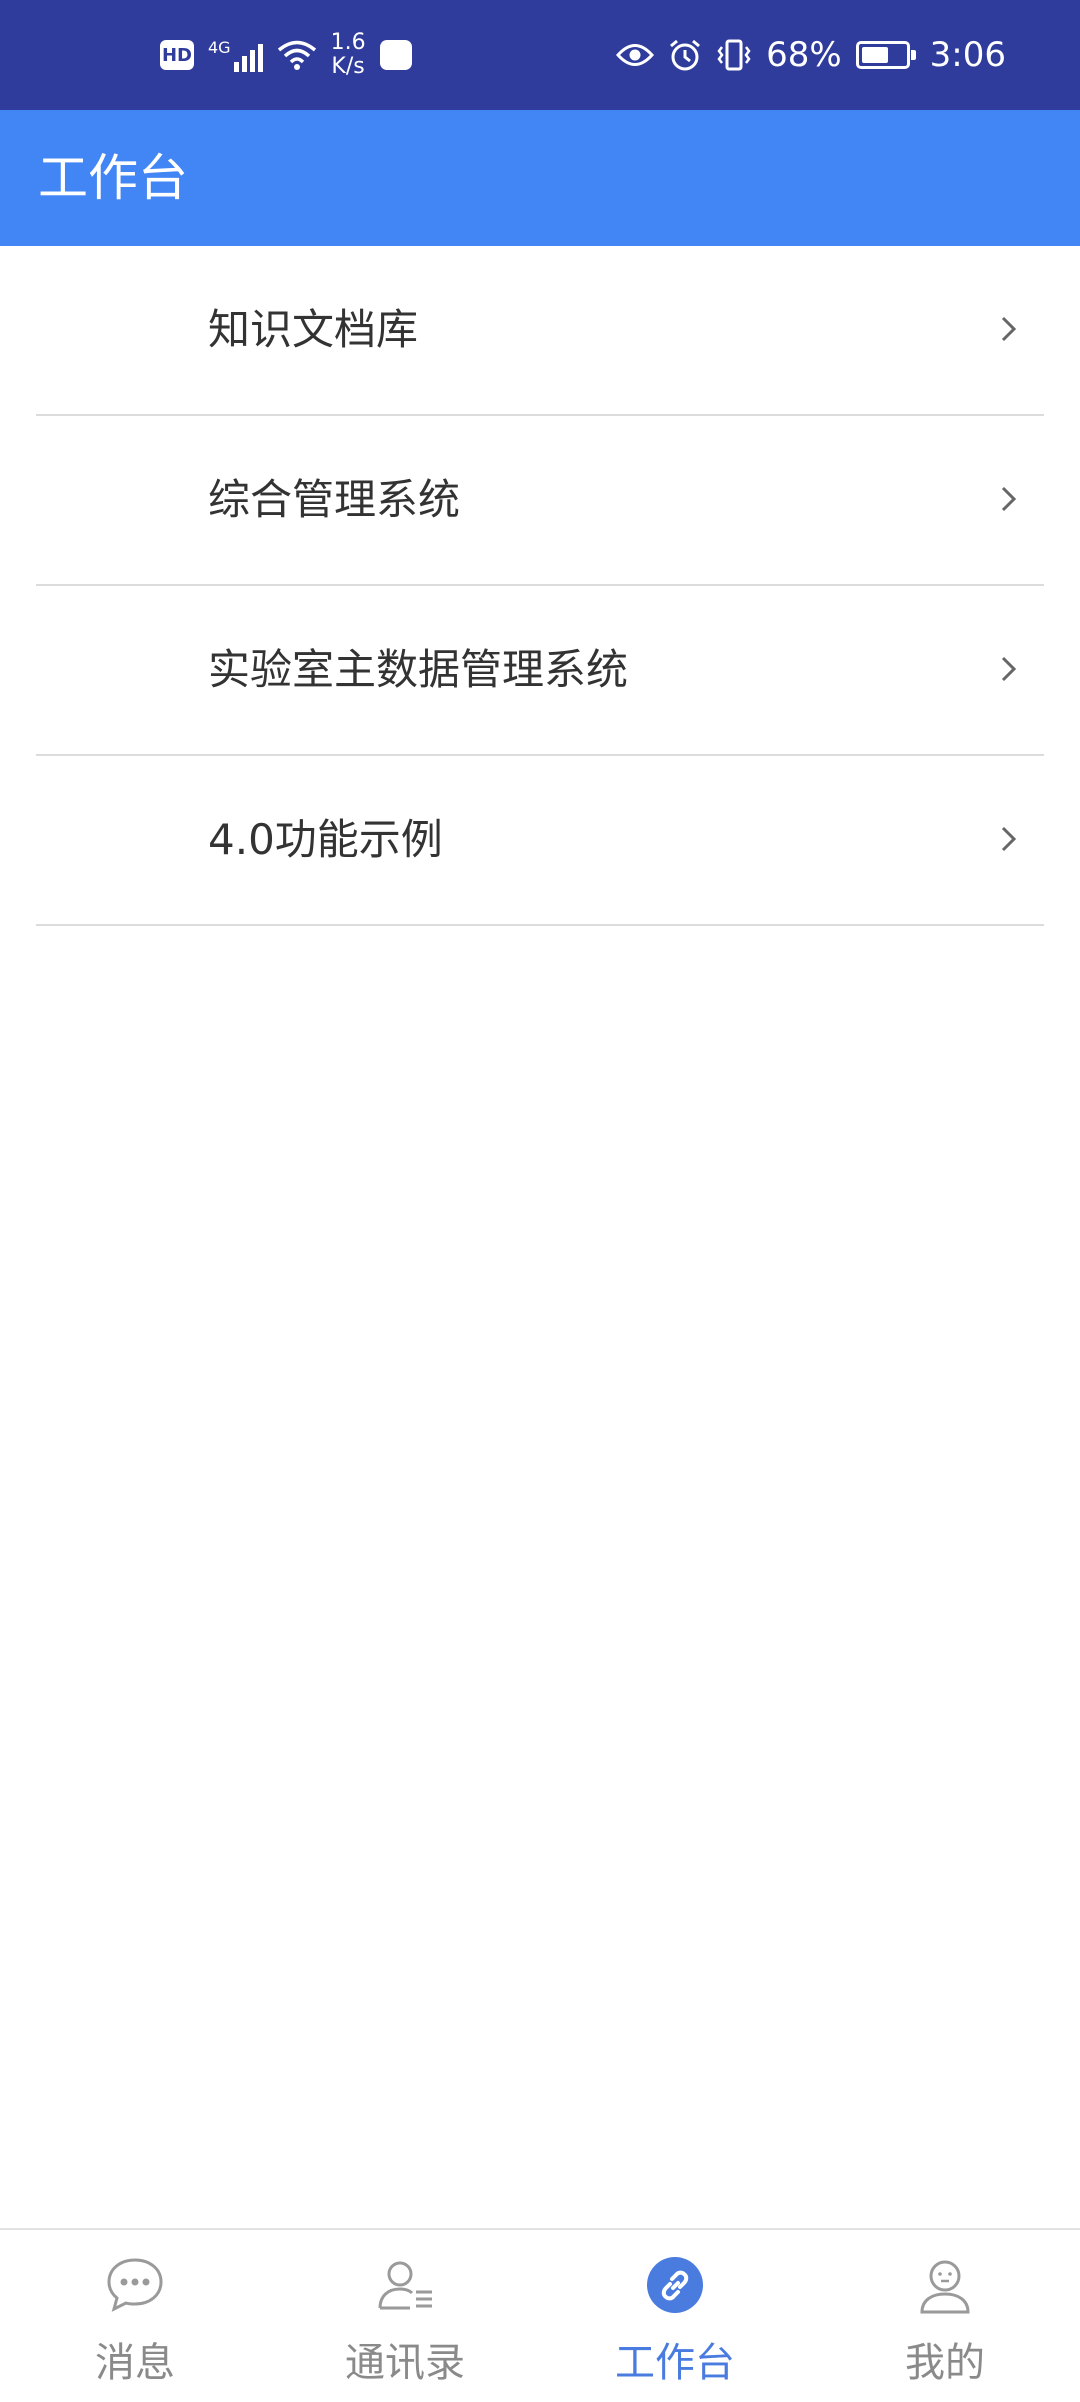 Image resolution: width=1080 pixels, height=2402 pixels. Describe the element at coordinates (348, 42) in the screenshot. I see `speed-value: 1.6` at that location.